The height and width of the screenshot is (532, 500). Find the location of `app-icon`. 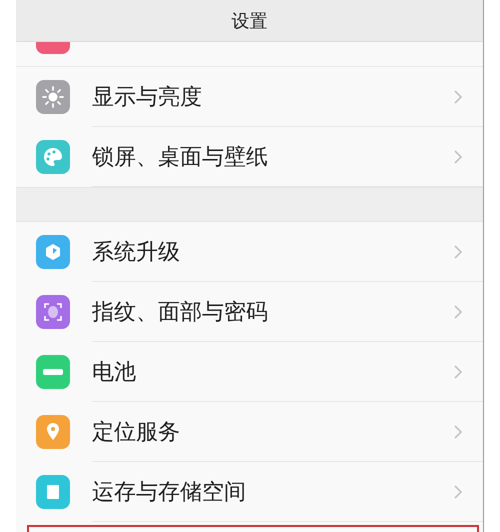

app-icon is located at coordinates (53, 48).